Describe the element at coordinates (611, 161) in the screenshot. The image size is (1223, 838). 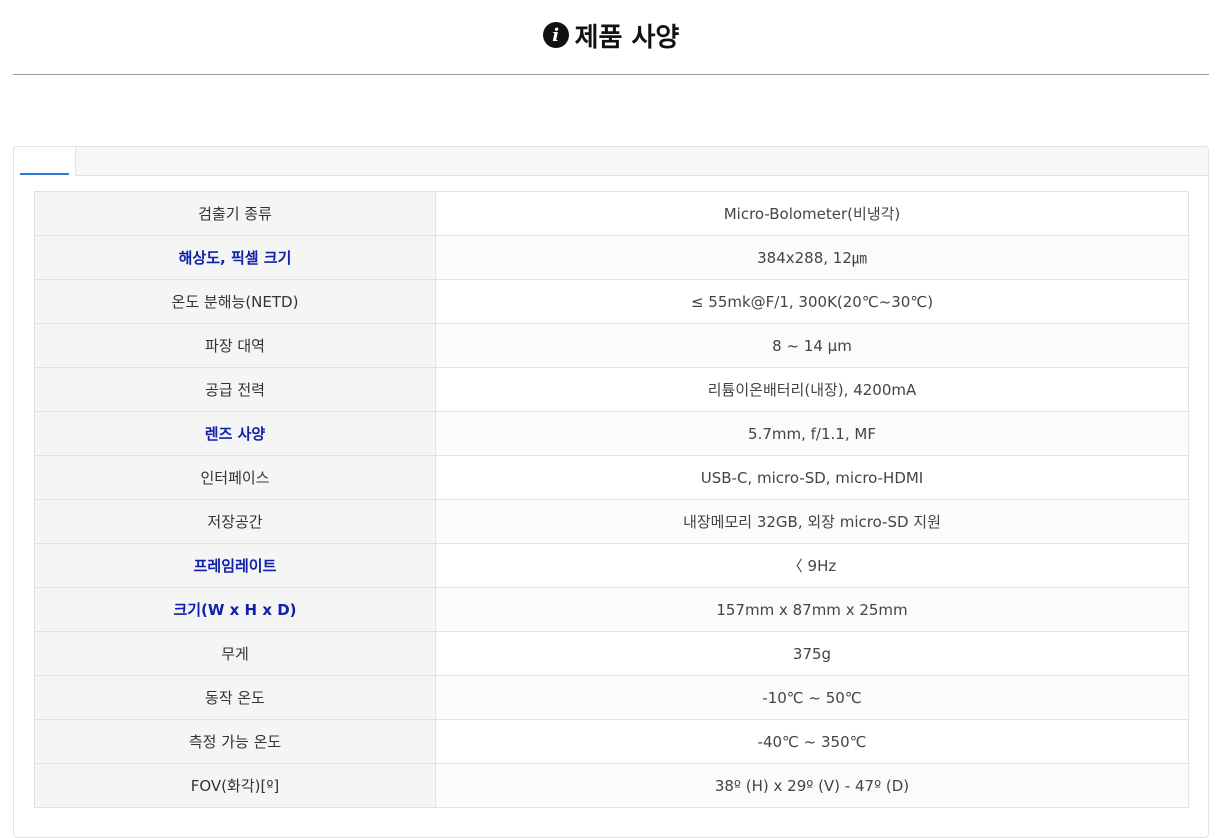
I see `tab-bar` at that location.